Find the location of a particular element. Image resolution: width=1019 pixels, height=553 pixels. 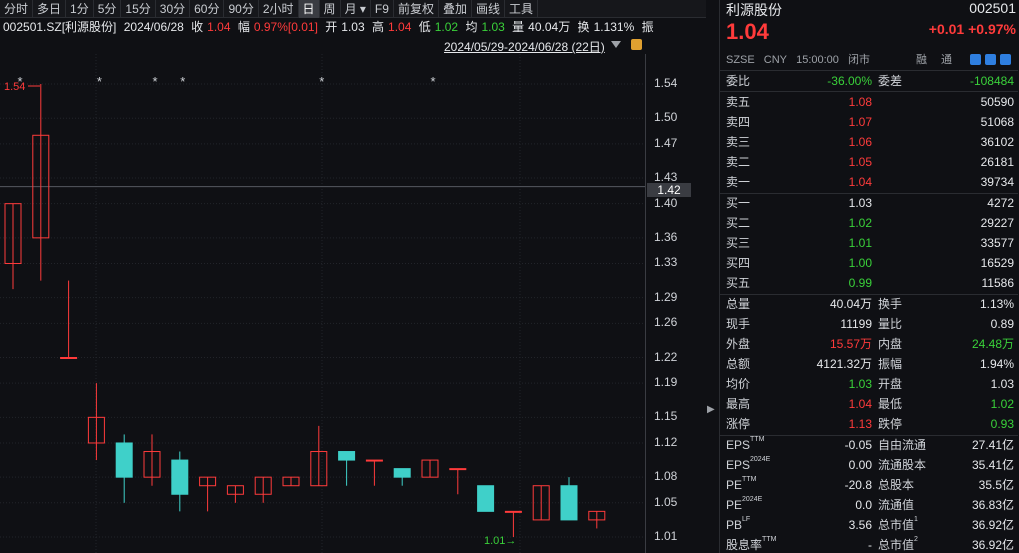

period-tab-5: 30分 is located at coordinates (173, 9).